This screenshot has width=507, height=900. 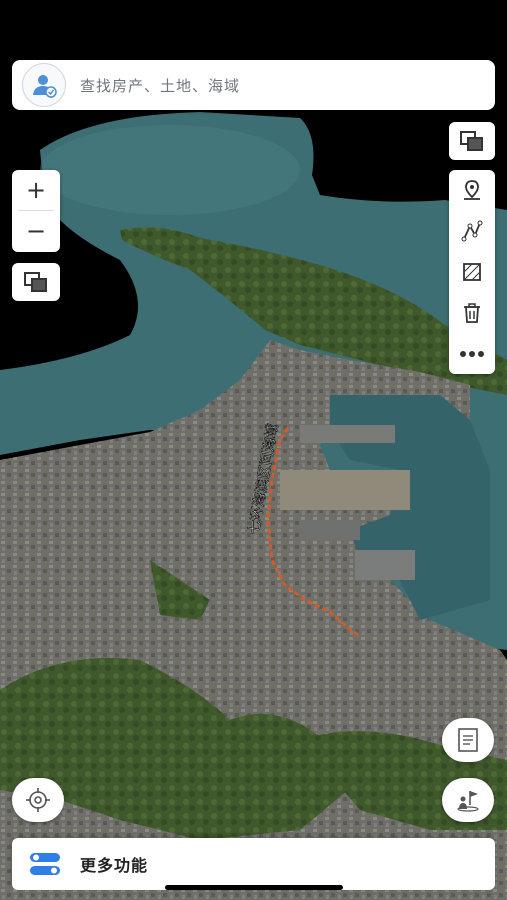 I want to click on more-functions-label: 更多功能, so click(x=114, y=865).